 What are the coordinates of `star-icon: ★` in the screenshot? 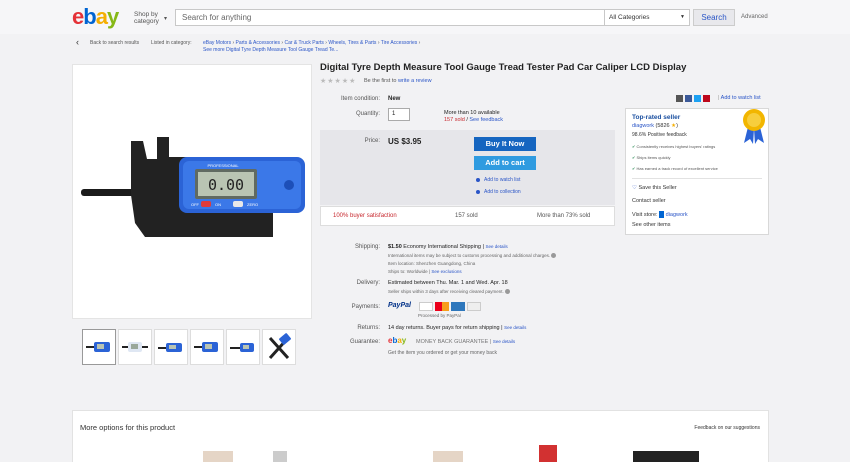 It's located at (674, 126).